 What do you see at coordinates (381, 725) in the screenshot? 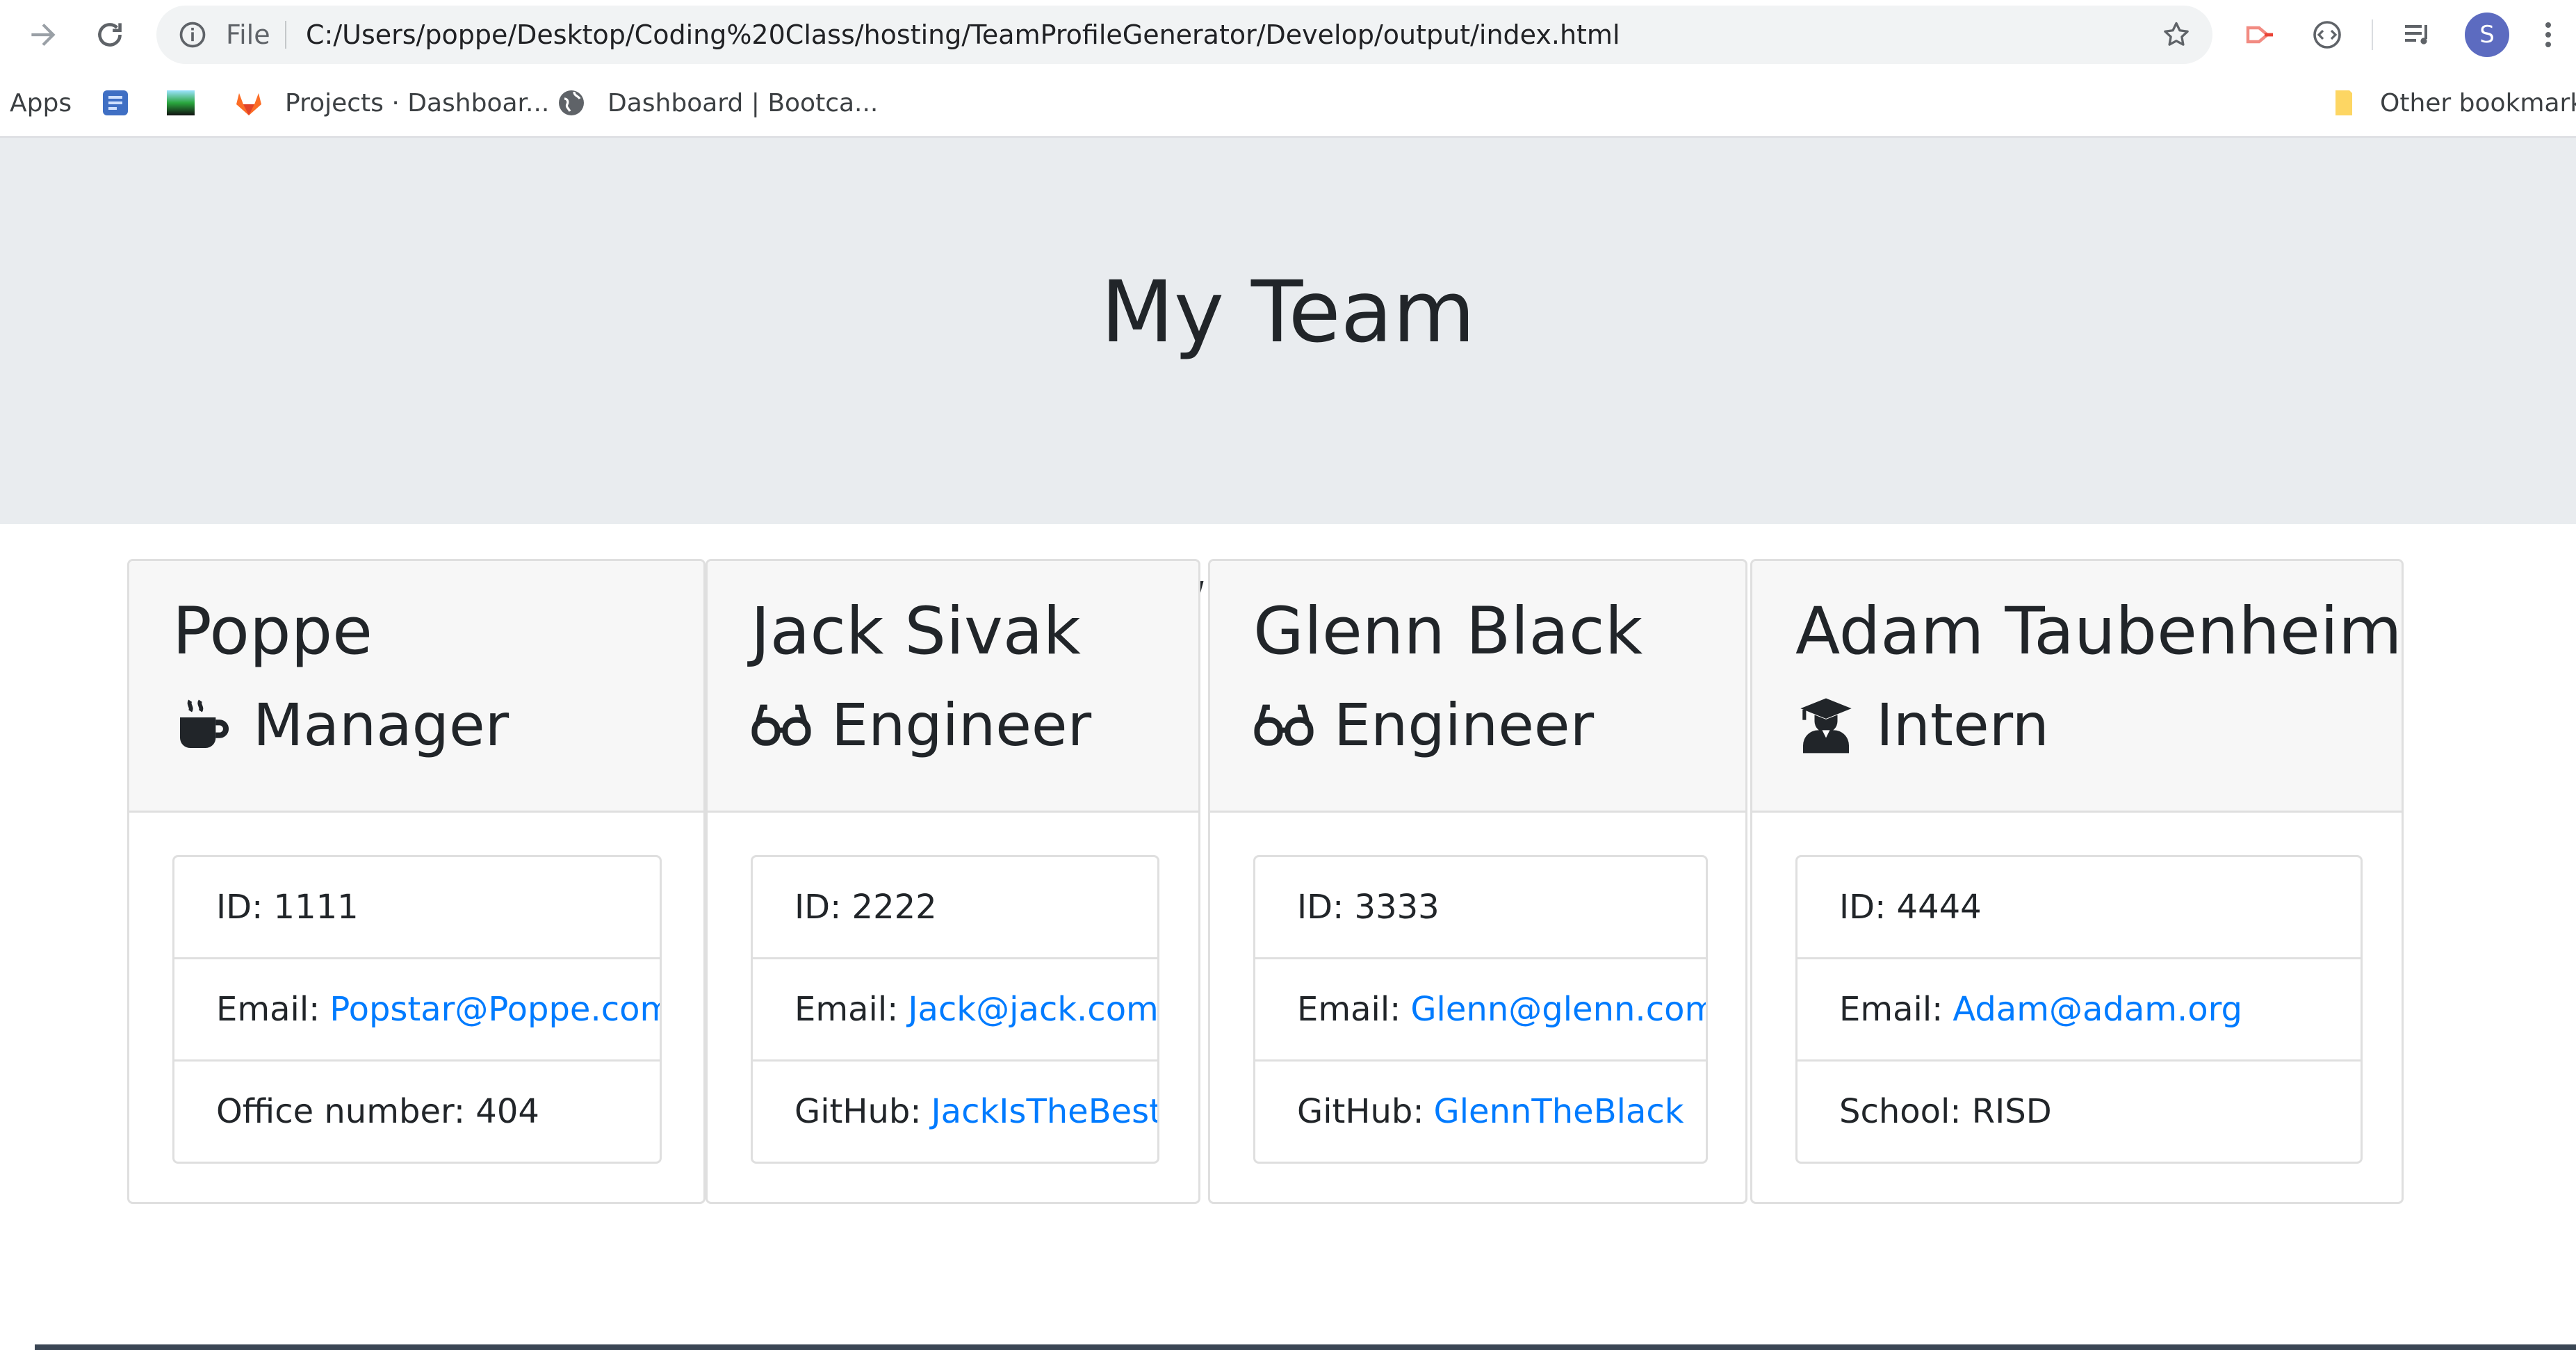
I see `employee-role-label: Manager` at bounding box center [381, 725].